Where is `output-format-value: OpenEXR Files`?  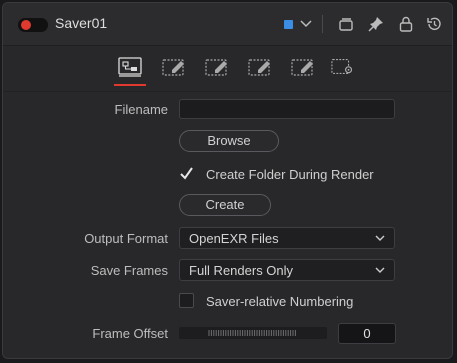
output-format-value: OpenEXR Files is located at coordinates (234, 238).